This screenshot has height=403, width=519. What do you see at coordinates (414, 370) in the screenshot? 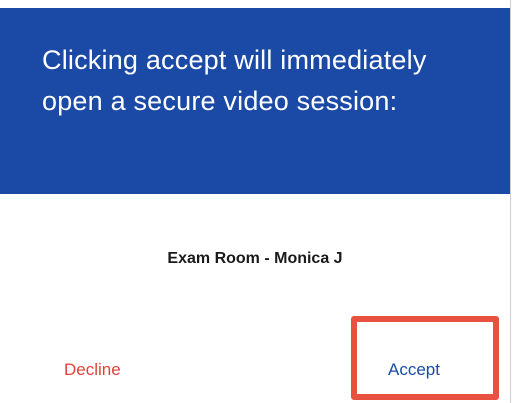
I see `accept-button: Accept` at bounding box center [414, 370].